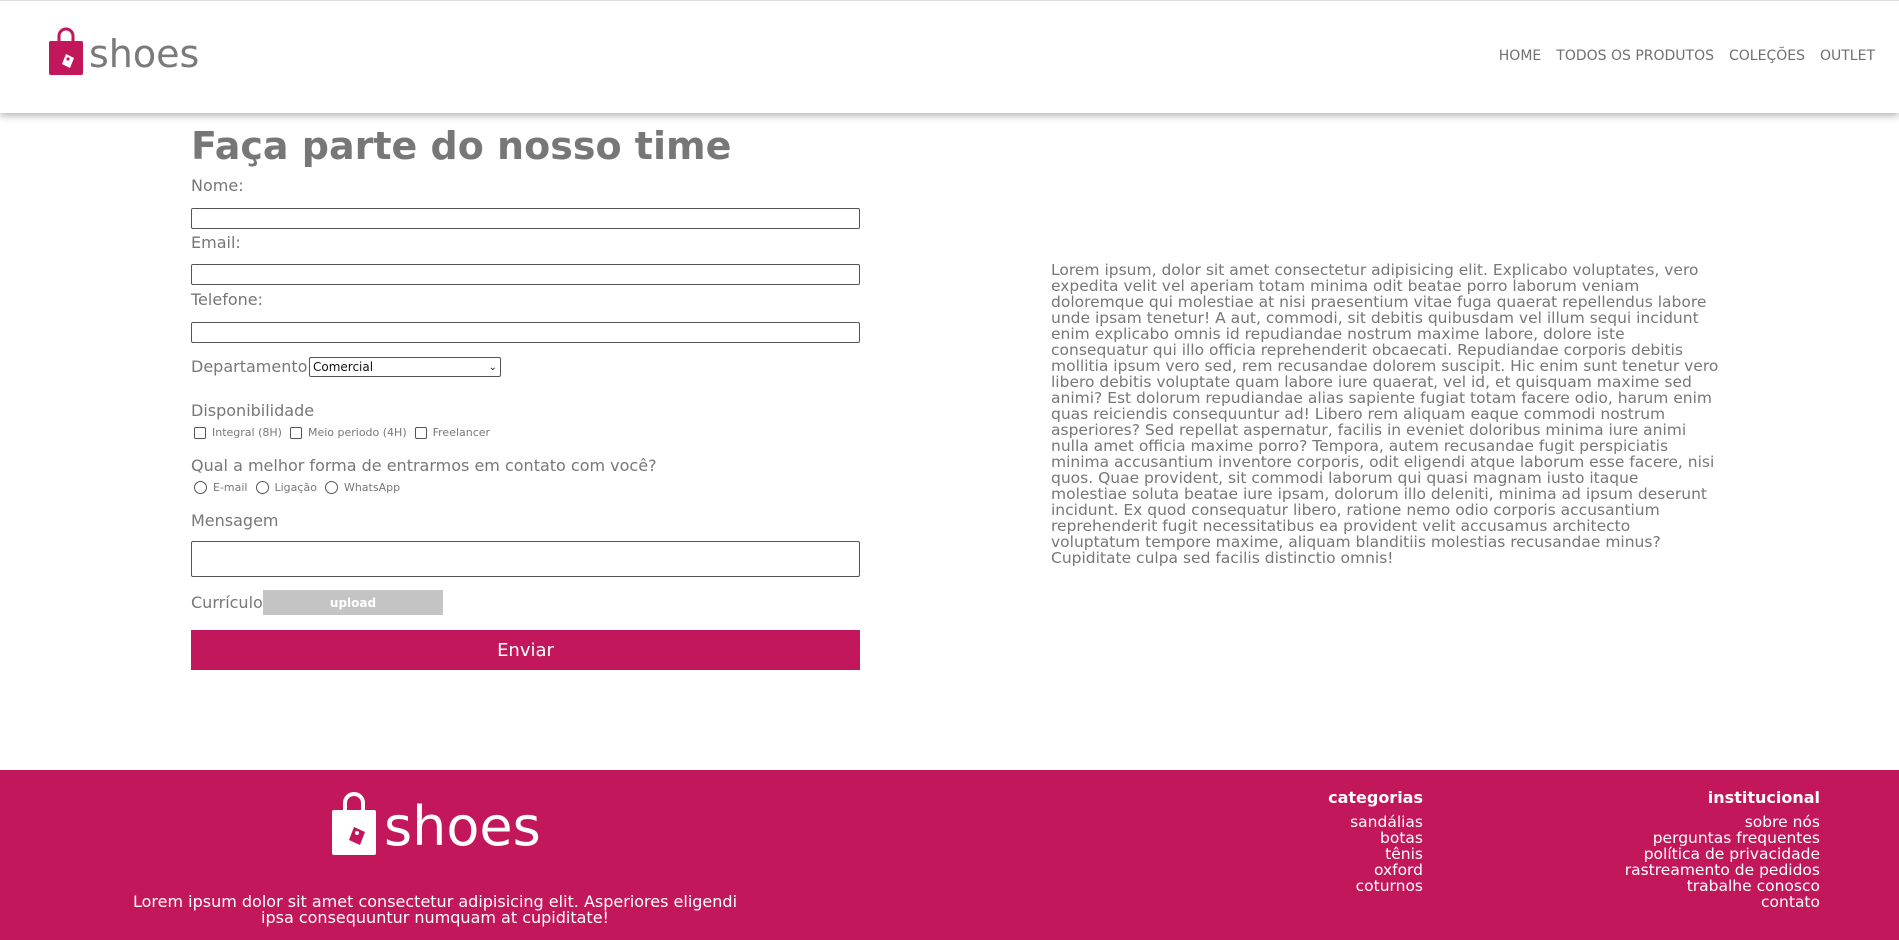 This screenshot has width=1899, height=940. What do you see at coordinates (200, 487) in the screenshot?
I see `contact-radio-email` at bounding box center [200, 487].